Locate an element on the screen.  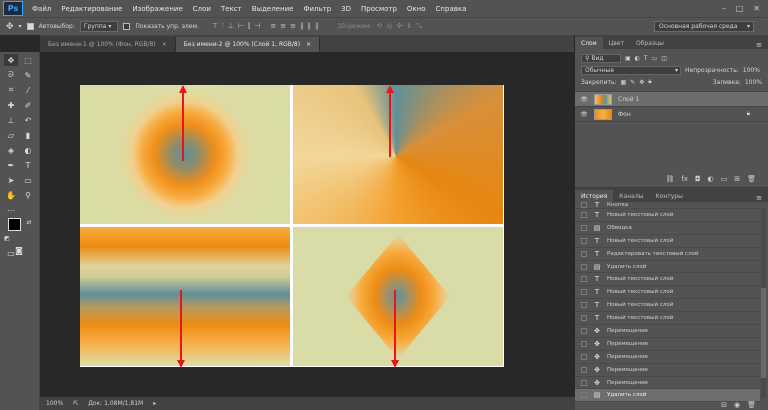
history-item: T Кнопка is located at coordinates (667, 205).